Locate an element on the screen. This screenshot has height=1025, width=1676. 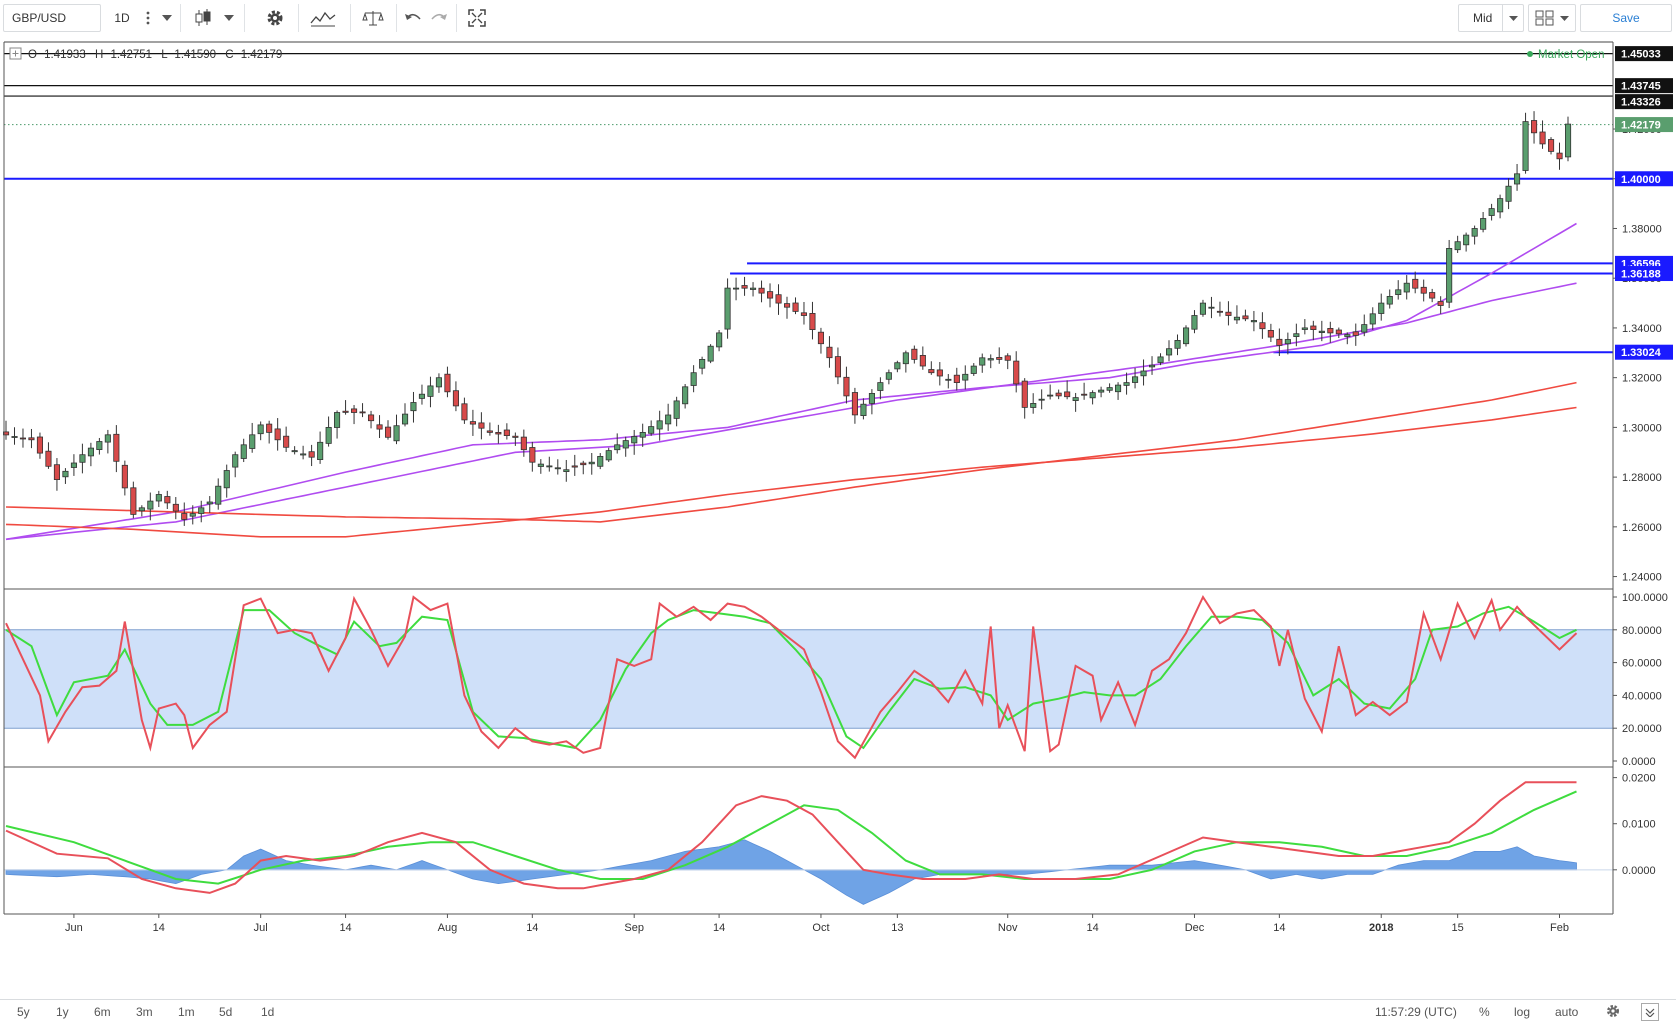
save-label: Save is located at coordinates (1626, 18).